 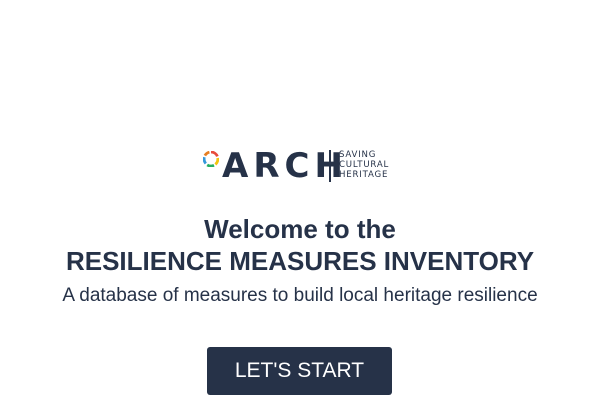 I want to click on logo-tagline-line: HERITAGE, so click(x=364, y=175).